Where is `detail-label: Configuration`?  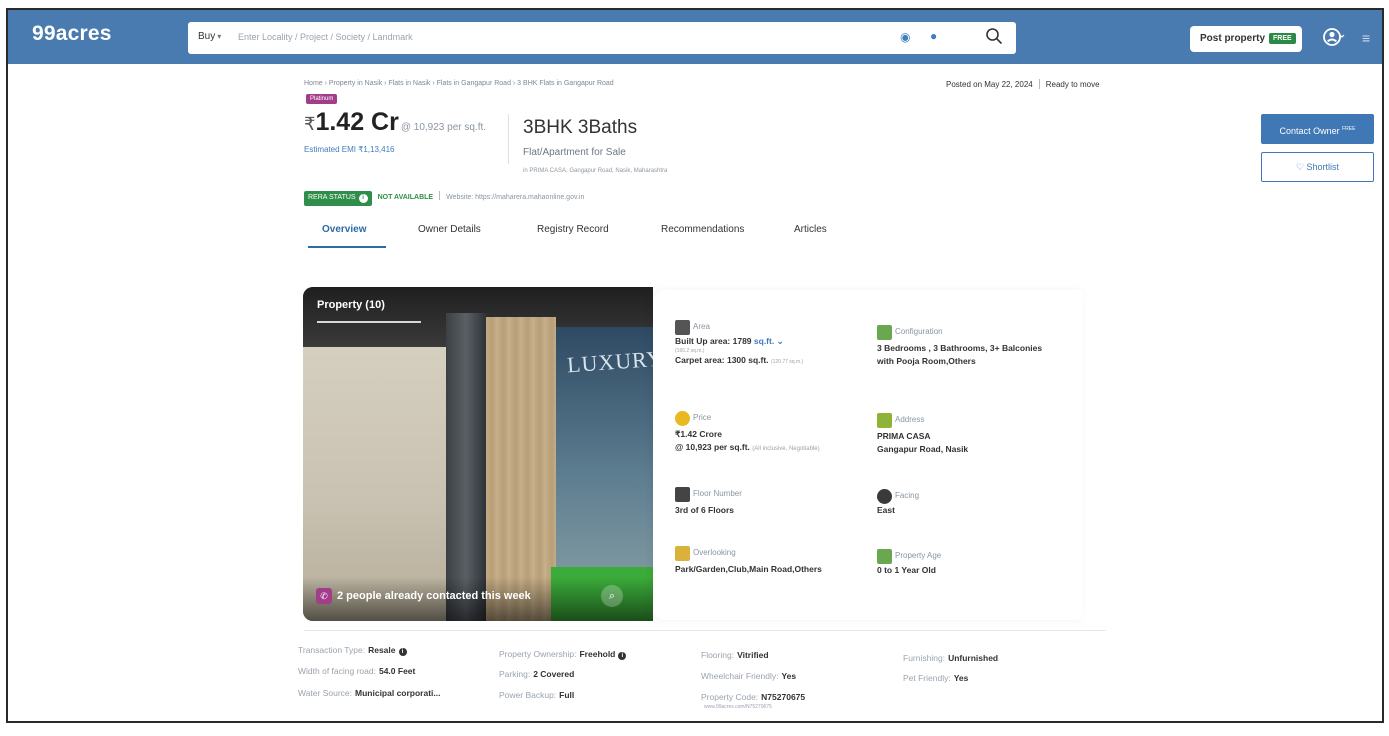
detail-label: Configuration is located at coordinates (919, 331).